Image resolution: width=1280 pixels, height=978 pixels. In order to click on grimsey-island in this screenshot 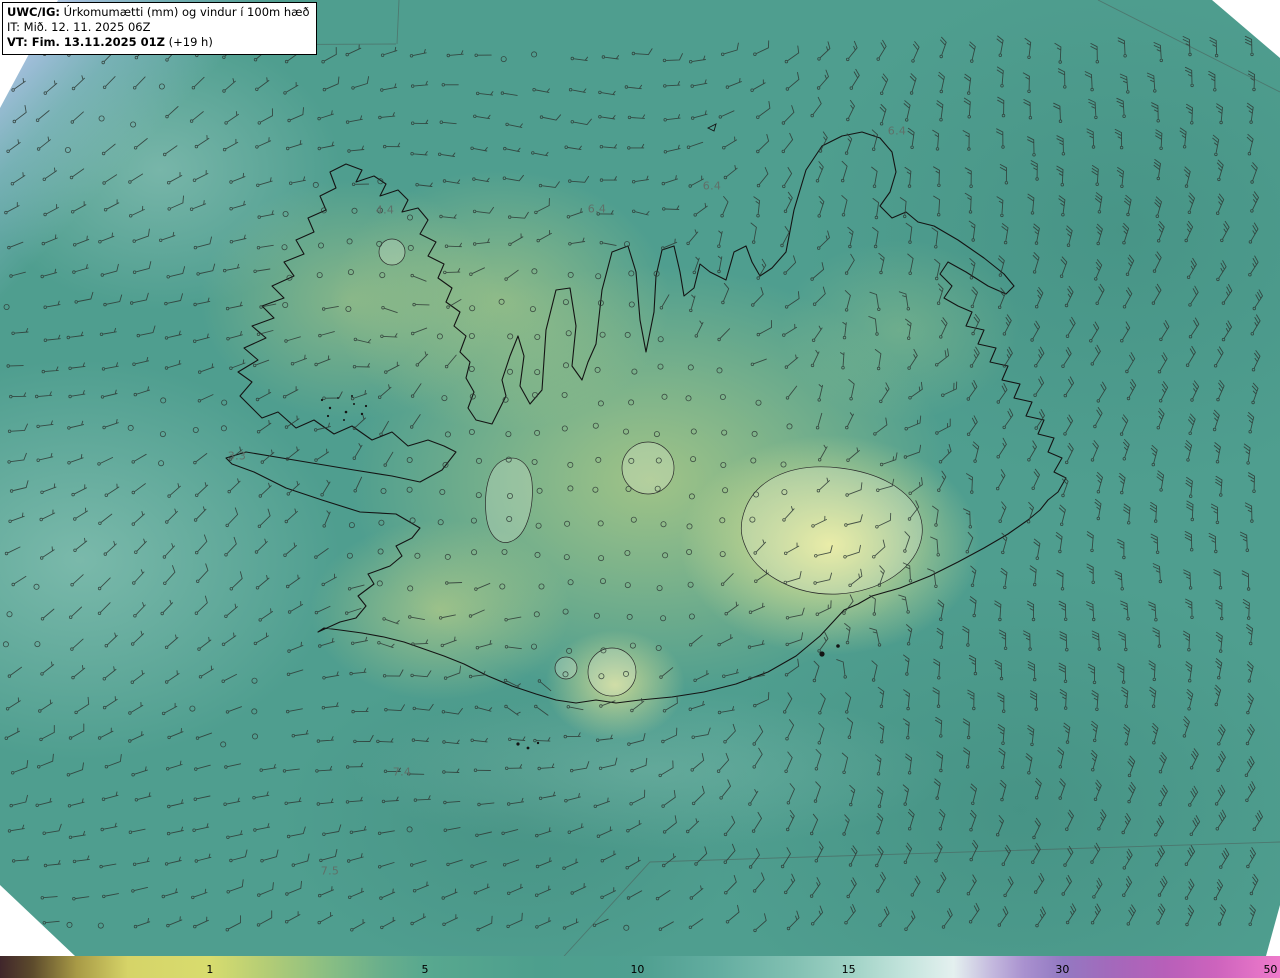, I will do `click(711, 127)`.